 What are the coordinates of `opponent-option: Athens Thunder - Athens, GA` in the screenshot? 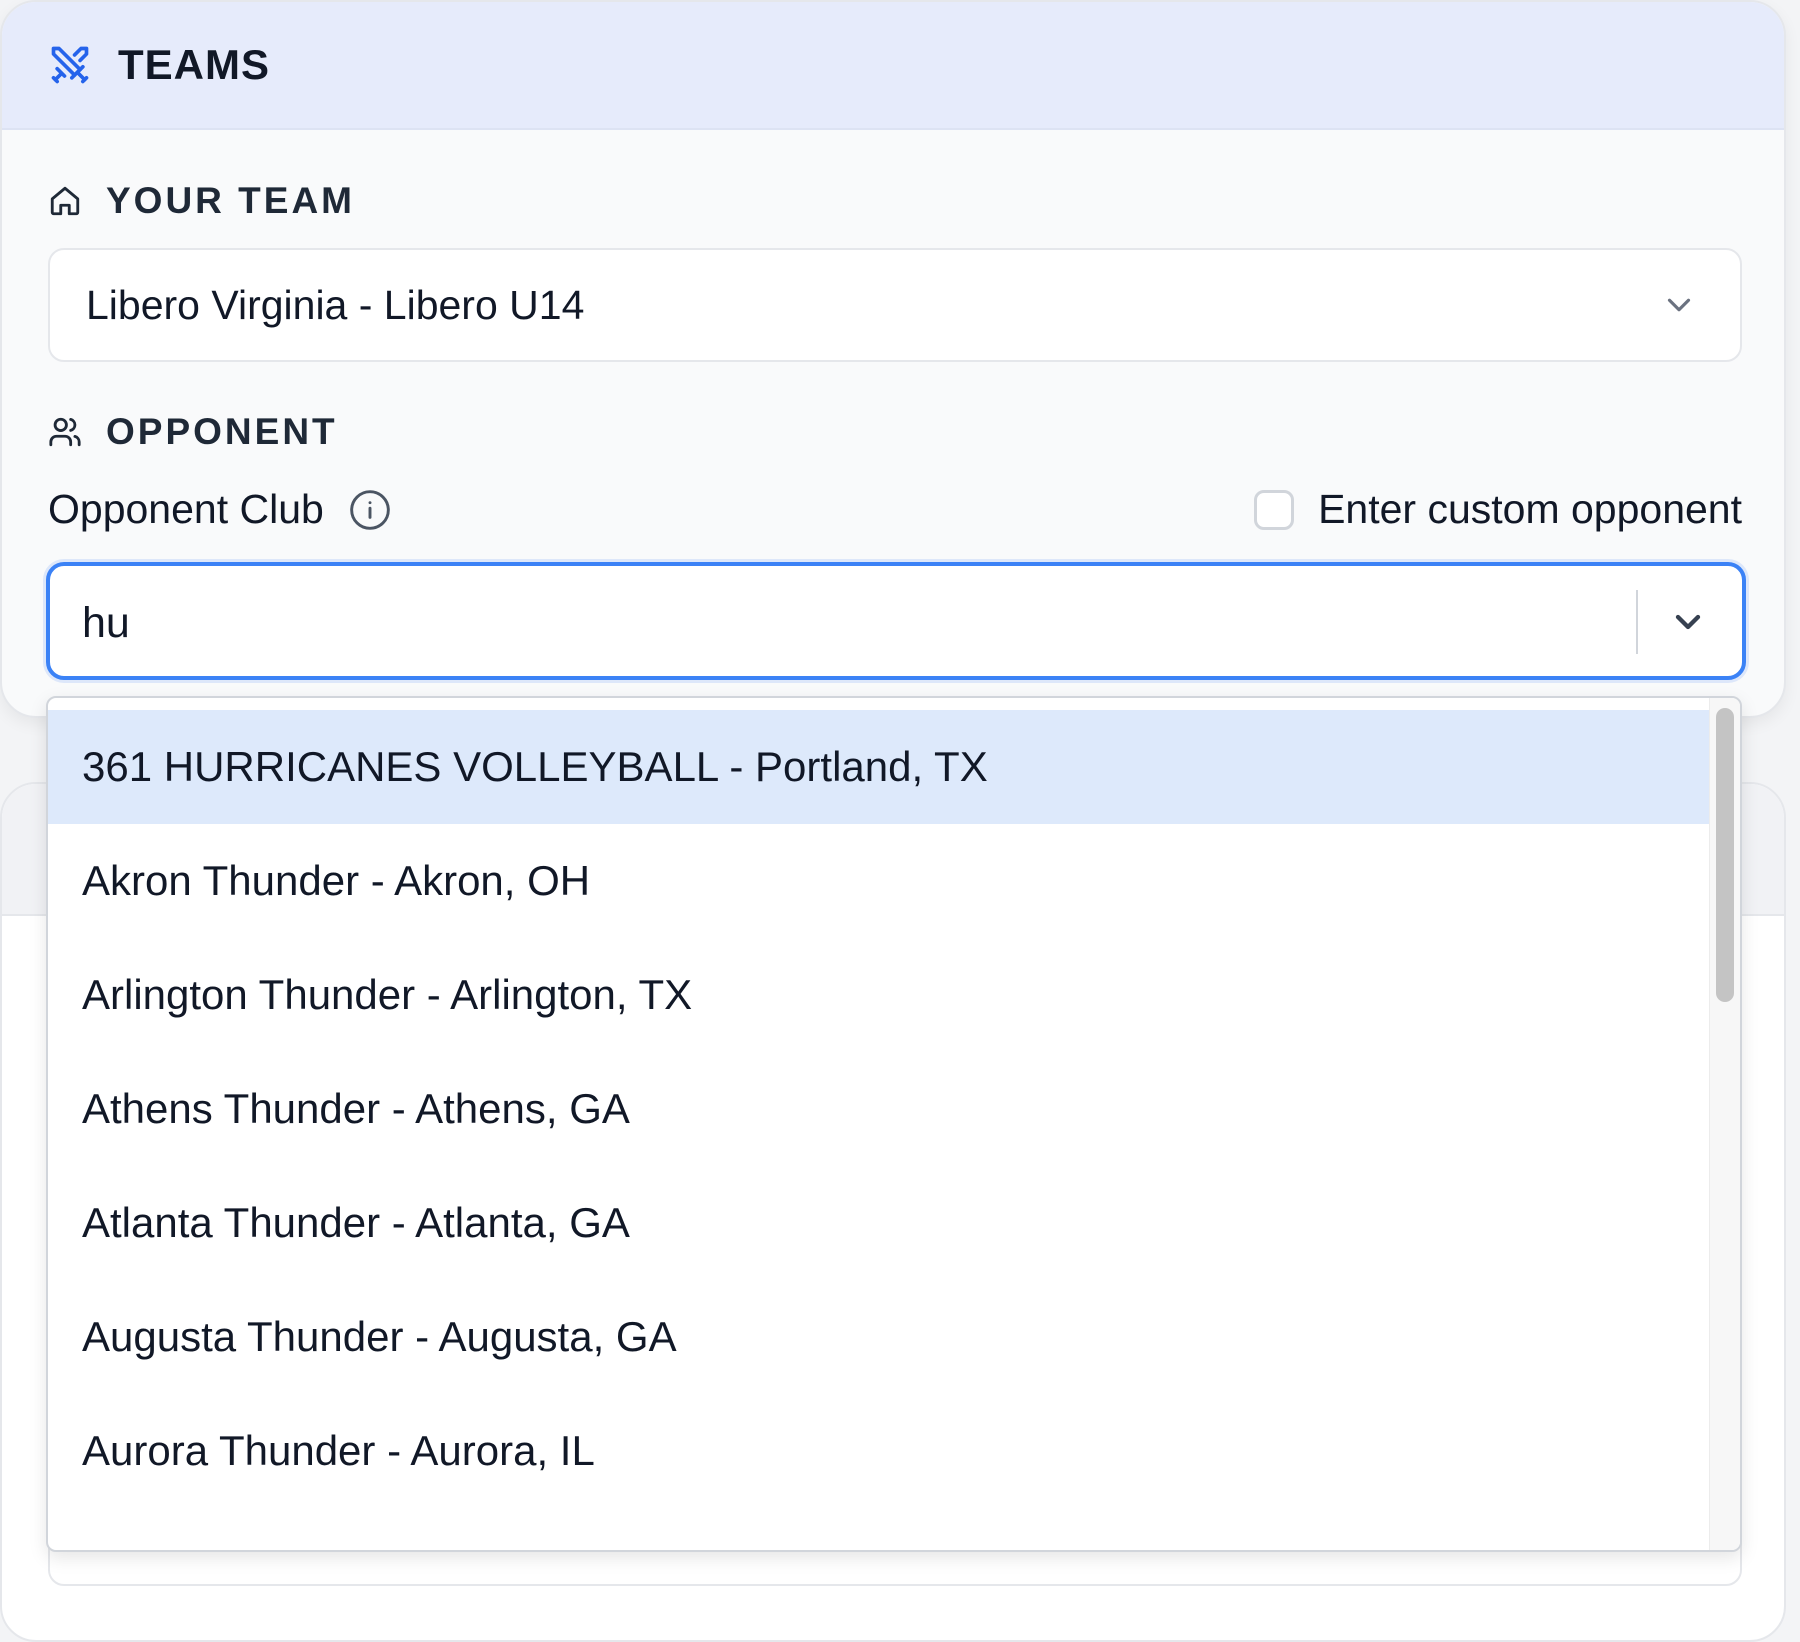 It's located at (881, 1109).